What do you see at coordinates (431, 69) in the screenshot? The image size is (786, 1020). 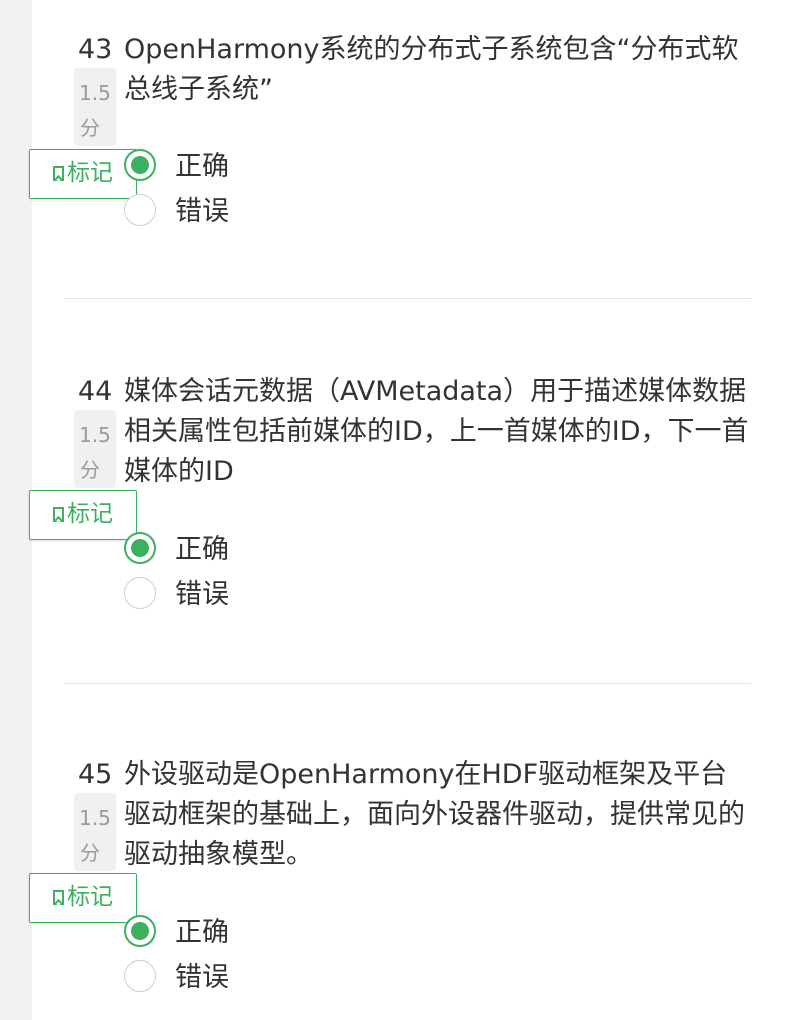 I see `question-text: OpenHarmony系统的分布式子系统包含“分布式软总线子系统”` at bounding box center [431, 69].